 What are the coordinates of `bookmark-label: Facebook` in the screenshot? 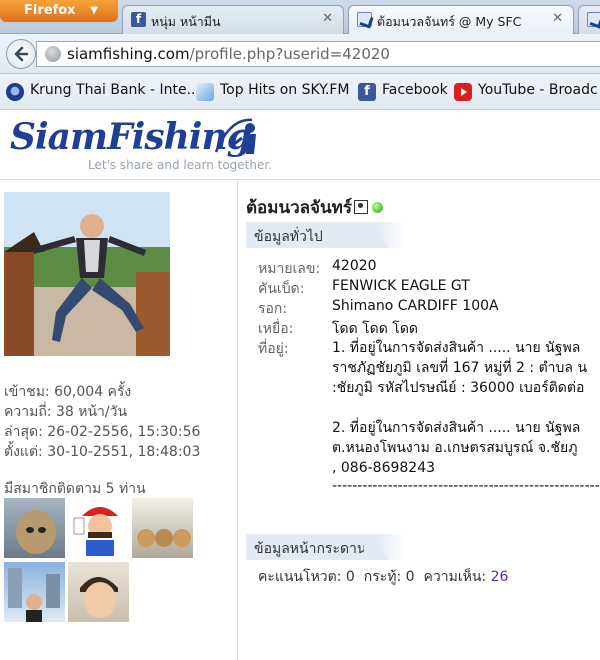 It's located at (415, 90).